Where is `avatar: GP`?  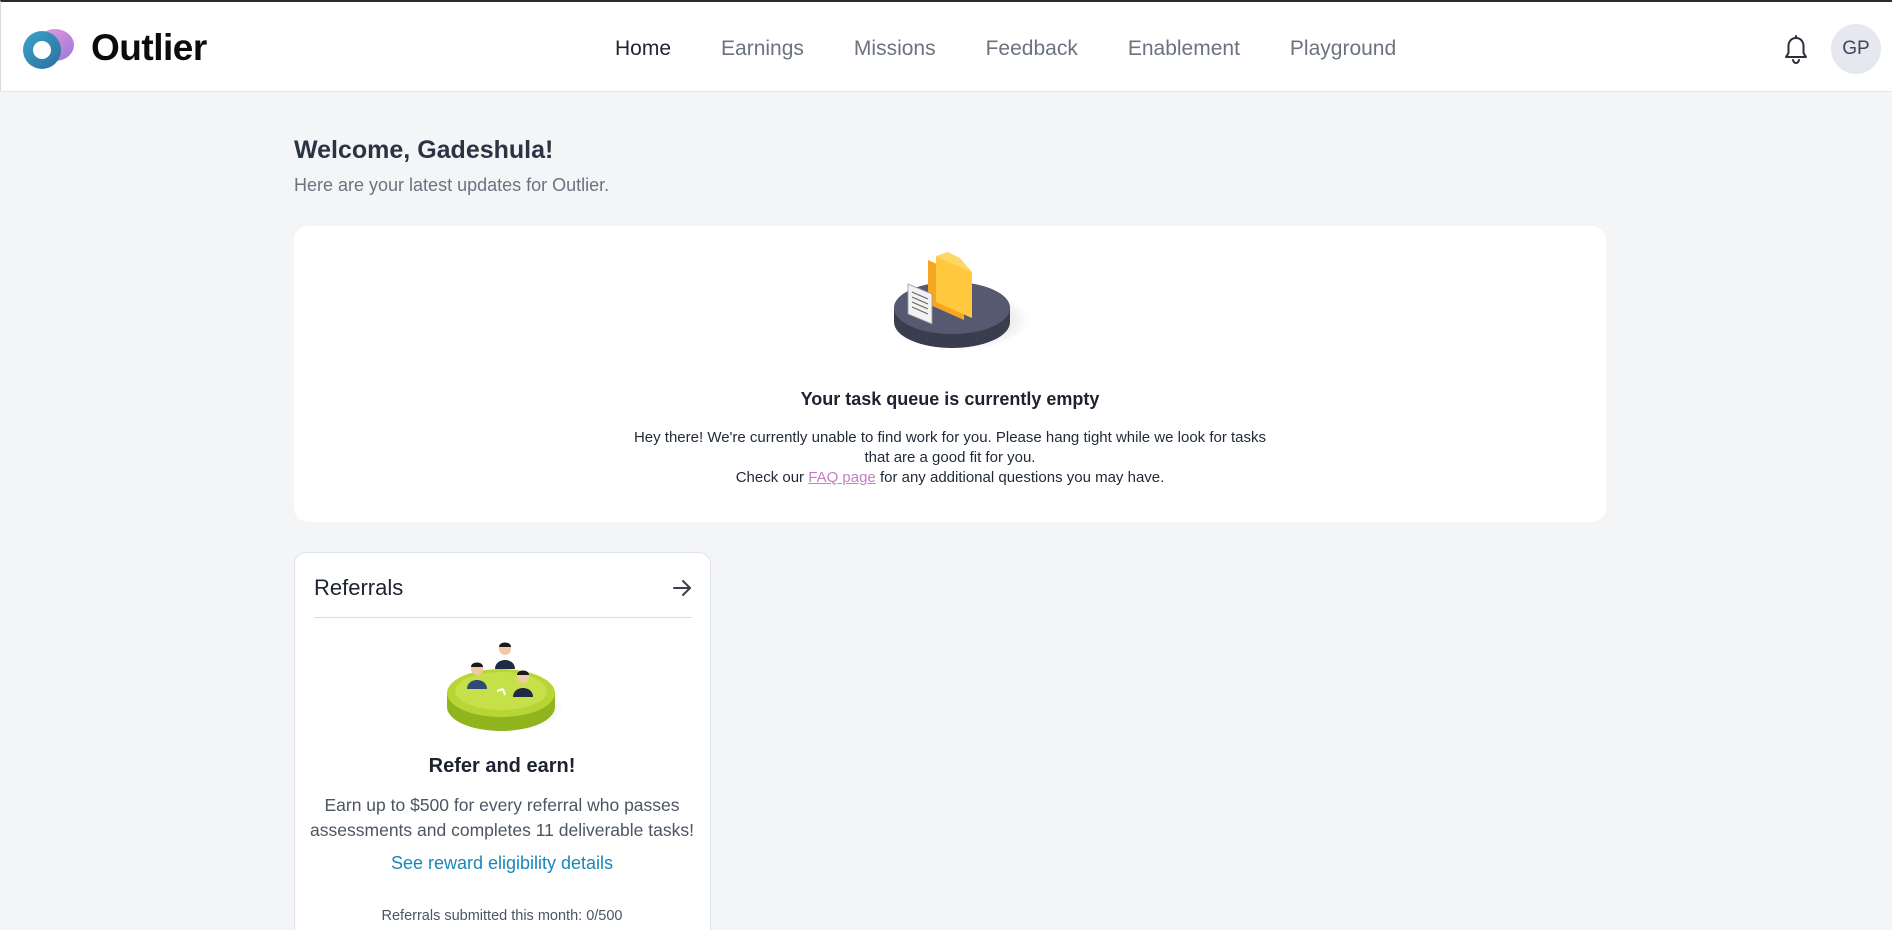 avatar: GP is located at coordinates (1856, 49).